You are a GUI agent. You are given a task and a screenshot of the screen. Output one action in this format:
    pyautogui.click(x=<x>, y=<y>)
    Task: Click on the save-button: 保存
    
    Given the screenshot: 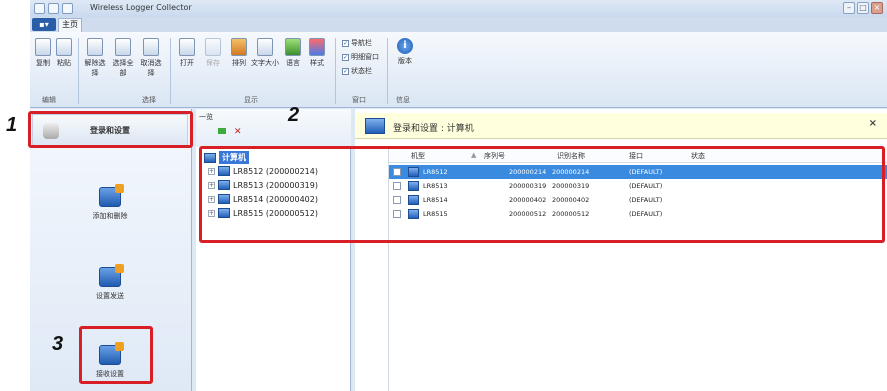 What is the action you would take?
    pyautogui.click(x=213, y=53)
    